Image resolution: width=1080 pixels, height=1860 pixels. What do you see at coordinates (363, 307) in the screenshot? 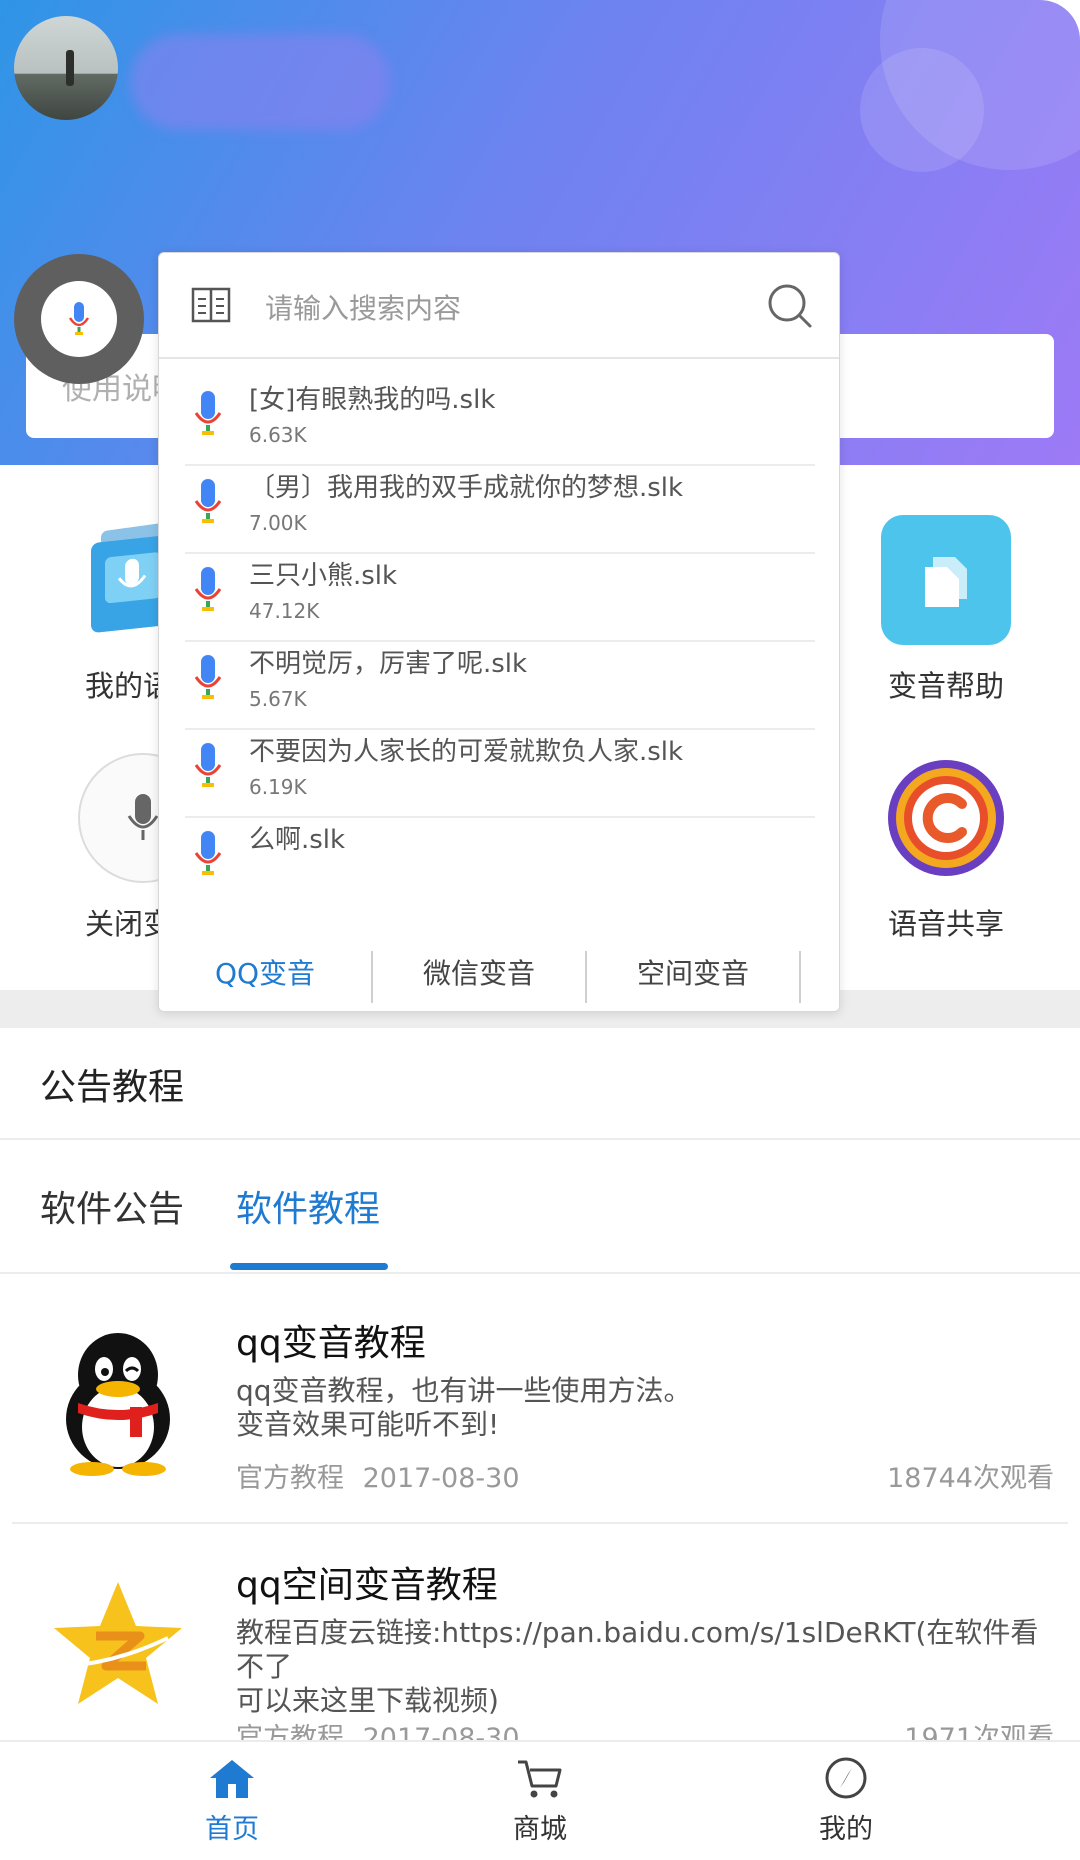
I see `search-input: 请输入搜索内容` at bounding box center [363, 307].